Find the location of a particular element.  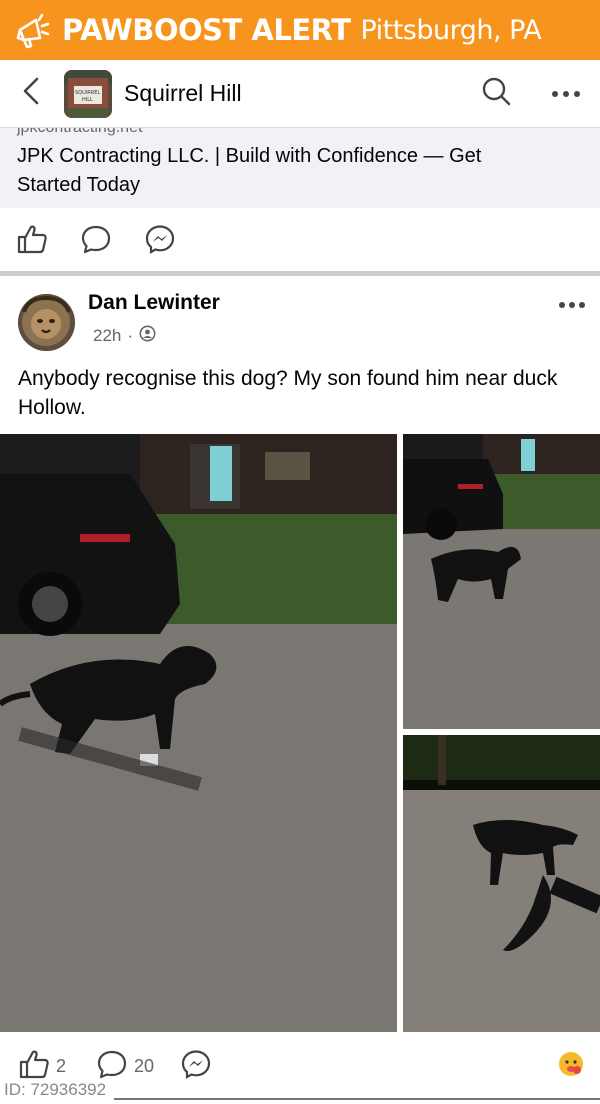

post-photo-tertiary is located at coordinates (501, 883).